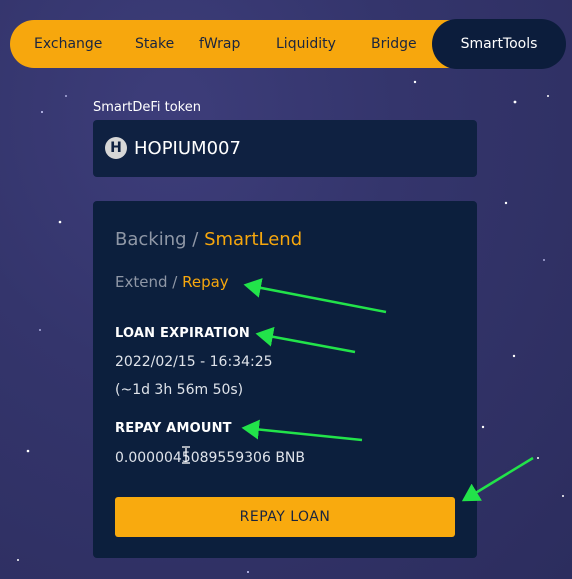 Image resolution: width=572 pixels, height=579 pixels. I want to click on repay-amount-heading: REPAY AMOUNT, so click(173, 428).